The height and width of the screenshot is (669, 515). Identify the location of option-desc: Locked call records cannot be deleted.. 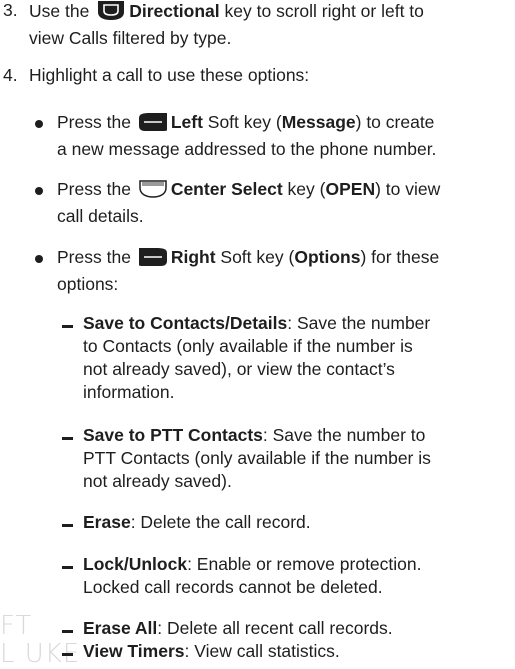
(233, 587).